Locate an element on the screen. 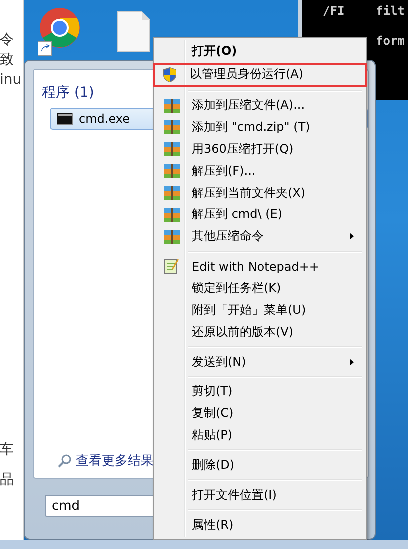 The image size is (408, 549). section-heading: 程序 (1) is located at coordinates (69, 93).